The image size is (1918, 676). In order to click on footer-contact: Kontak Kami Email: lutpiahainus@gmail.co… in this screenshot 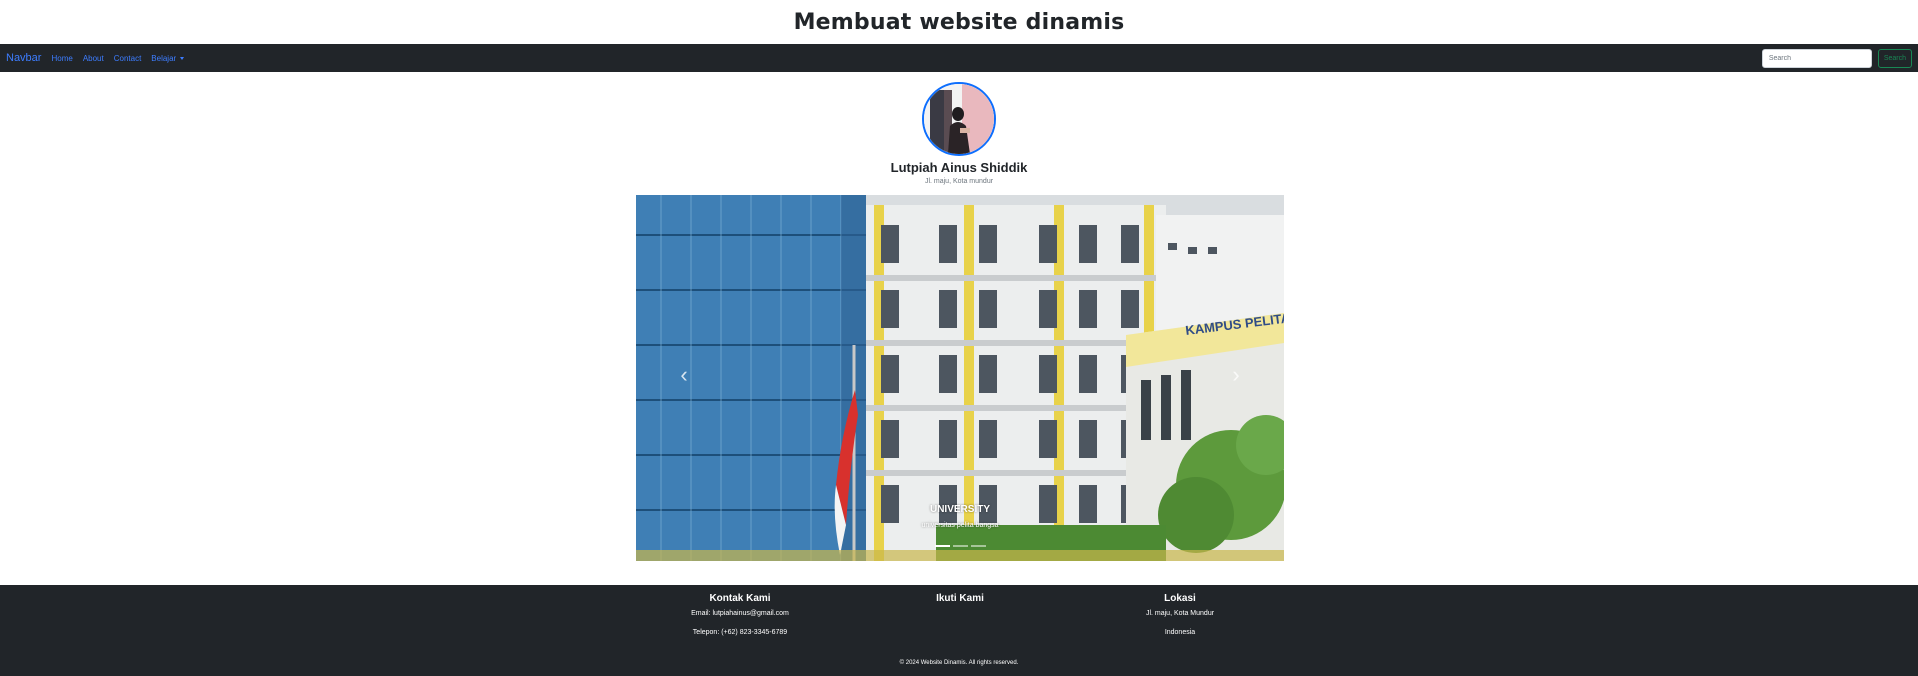, I will do `click(740, 620)`.